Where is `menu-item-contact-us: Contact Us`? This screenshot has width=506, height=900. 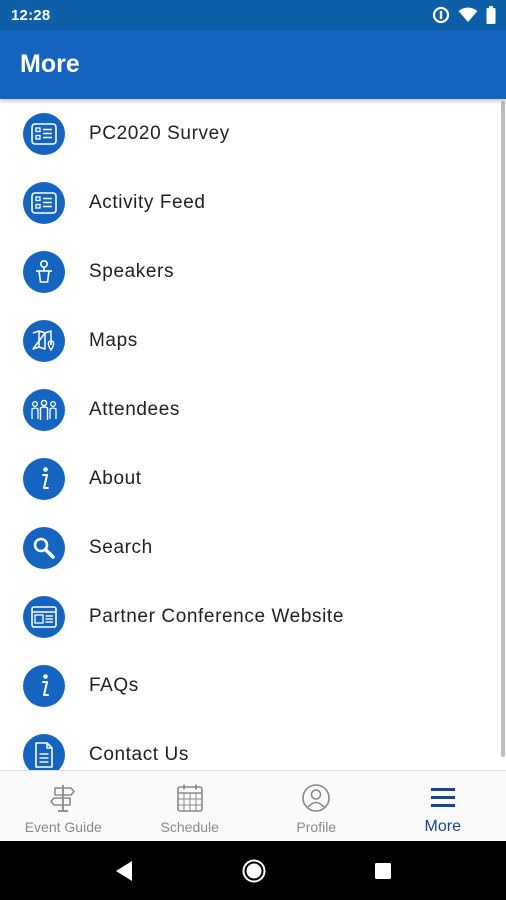
menu-item-contact-us: Contact Us is located at coordinates (250, 745).